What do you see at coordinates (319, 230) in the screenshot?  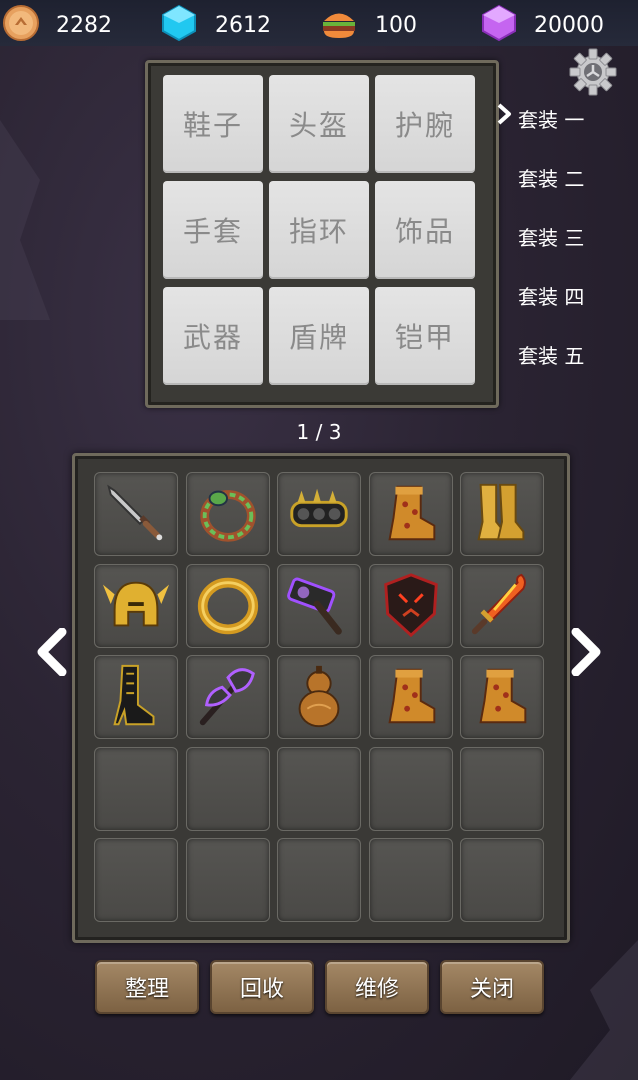 I see `equip-slot-ring: 指环` at bounding box center [319, 230].